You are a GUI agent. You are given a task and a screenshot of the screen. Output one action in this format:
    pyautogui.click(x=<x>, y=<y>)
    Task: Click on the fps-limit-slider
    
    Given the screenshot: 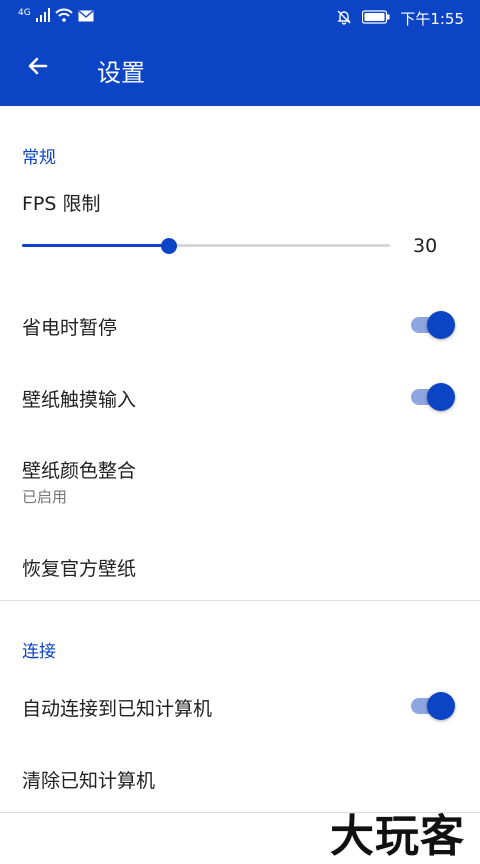 What is the action you would take?
    pyautogui.click(x=206, y=246)
    